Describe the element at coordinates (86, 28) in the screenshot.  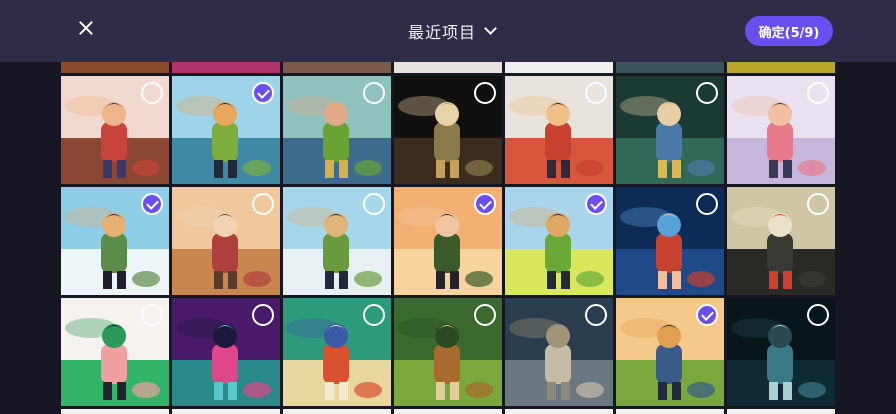
I see `close-icon` at that location.